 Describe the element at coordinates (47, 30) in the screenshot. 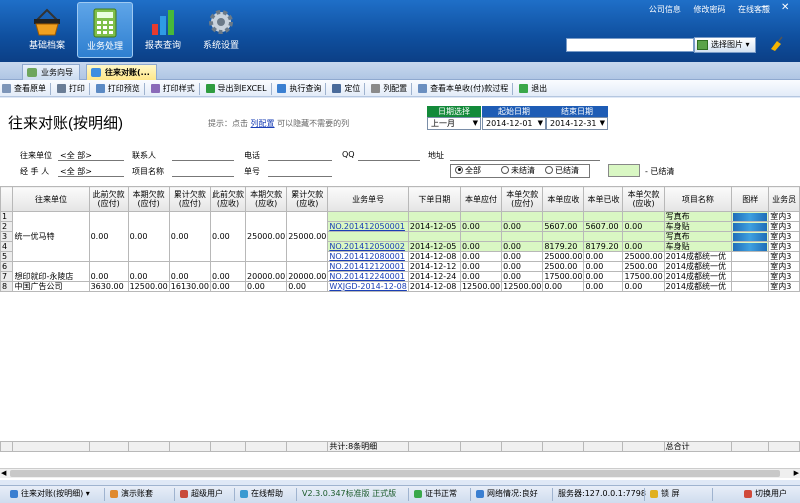

I see `nav-basic-records: 基础档案` at that location.